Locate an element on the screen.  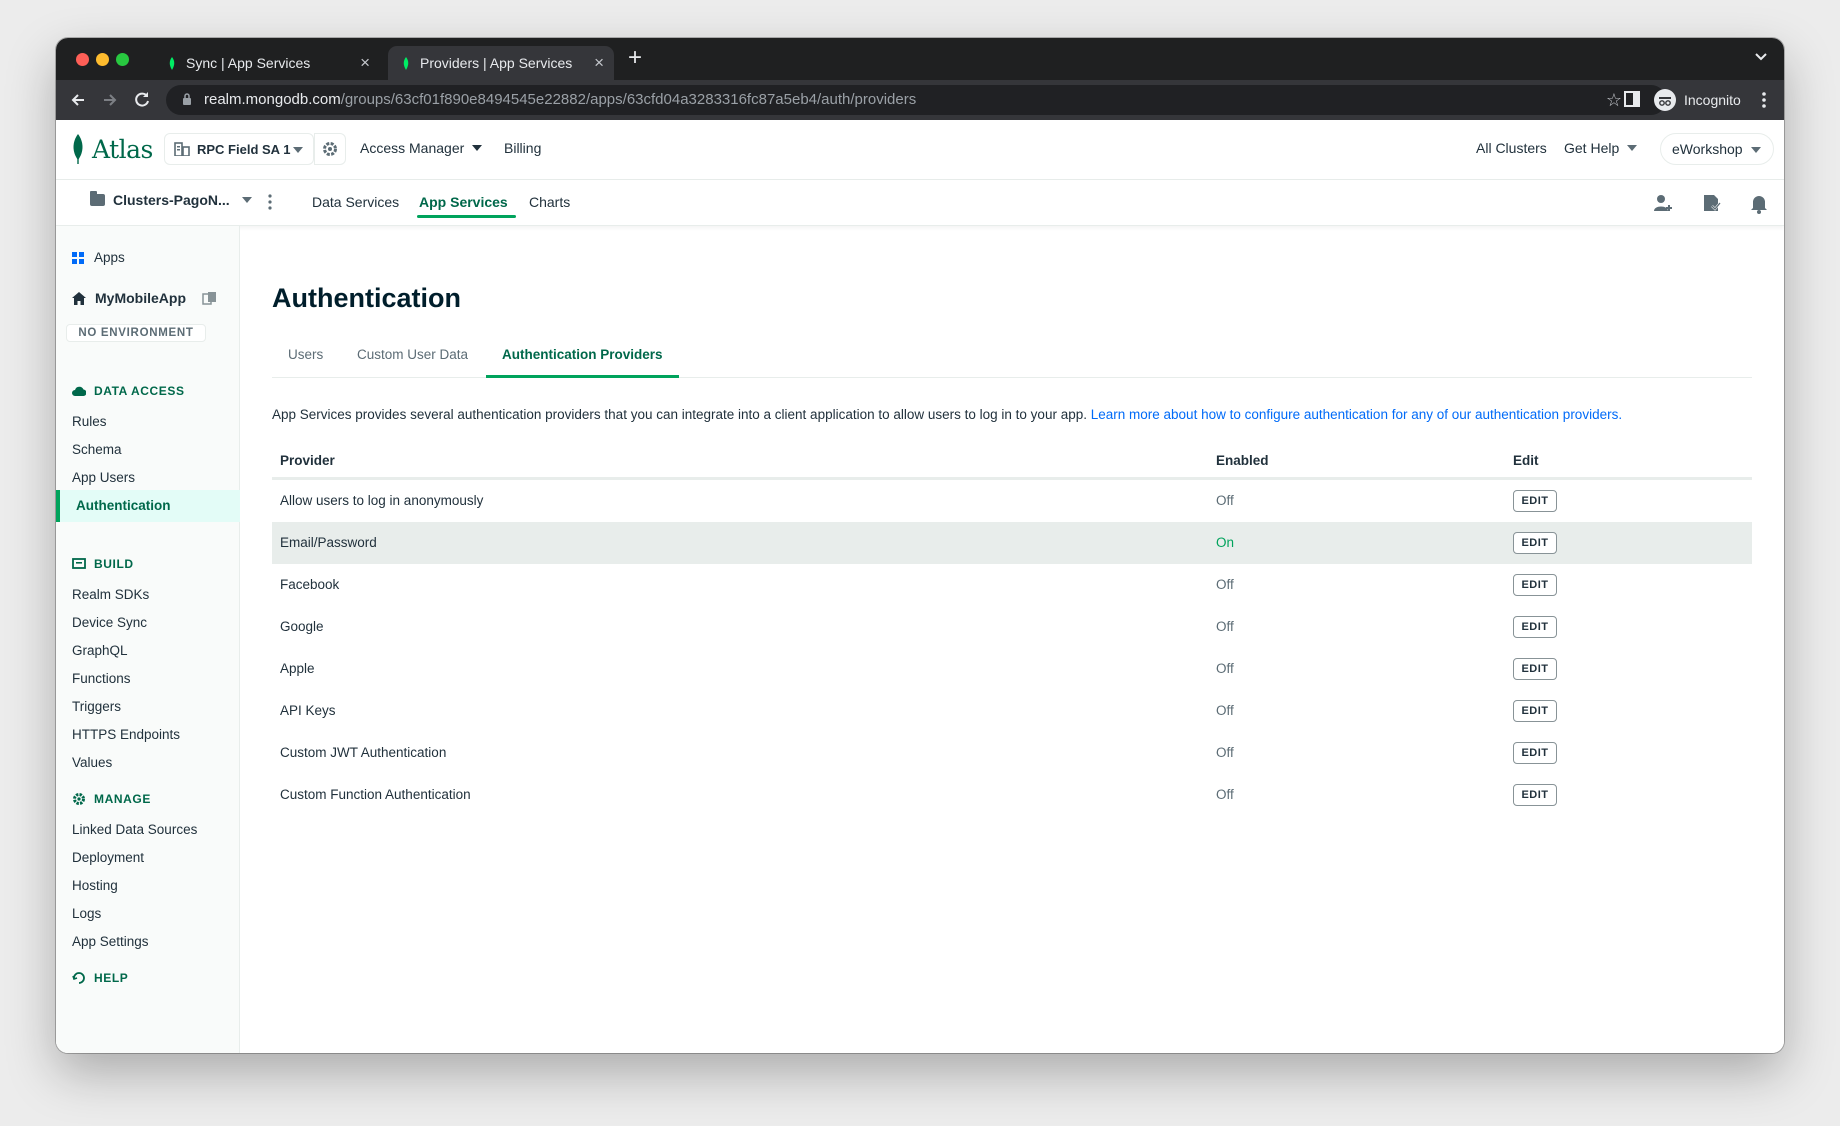
back-arrow-icon is located at coordinates (78, 100).